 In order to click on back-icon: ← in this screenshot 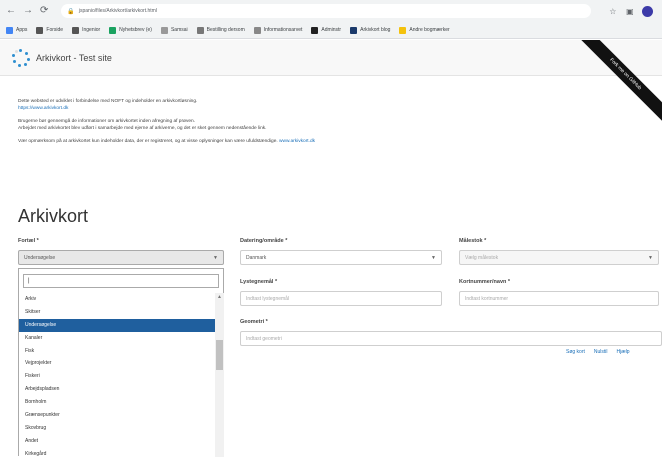, I will do `click(11, 11)`.